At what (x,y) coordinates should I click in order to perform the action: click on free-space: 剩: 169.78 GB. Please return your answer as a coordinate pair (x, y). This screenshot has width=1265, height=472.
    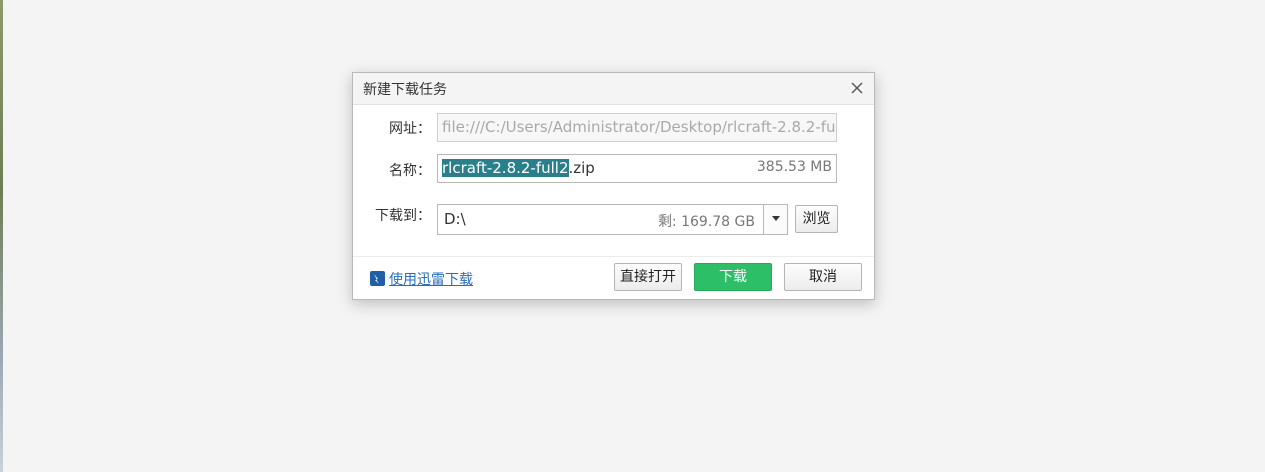
    Looking at the image, I should click on (706, 222).